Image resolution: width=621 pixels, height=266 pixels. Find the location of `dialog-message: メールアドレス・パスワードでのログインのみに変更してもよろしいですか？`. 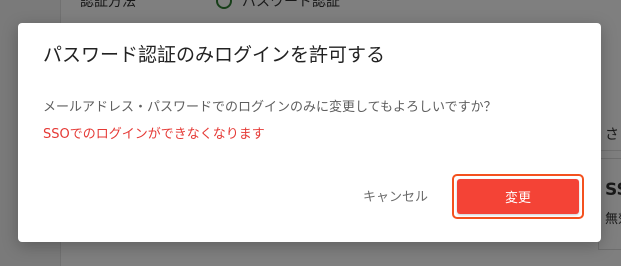

dialog-message: メールアドレス・パスワードでのログインのみに変更してもよろしいですか？ is located at coordinates (270, 107).